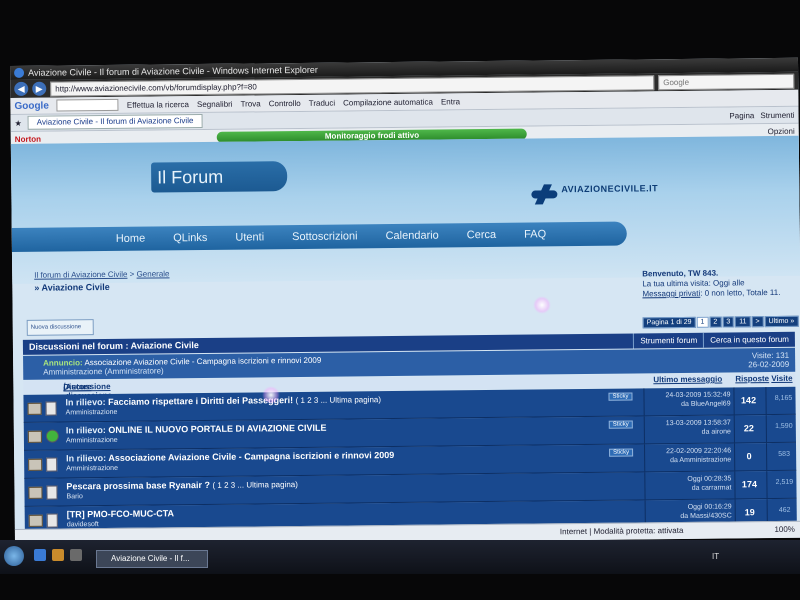 The height and width of the screenshot is (600, 800). What do you see at coordinates (400, 557) in the screenshot?
I see `taskbar: Aviazione Civile - Il f... IT` at bounding box center [400, 557].